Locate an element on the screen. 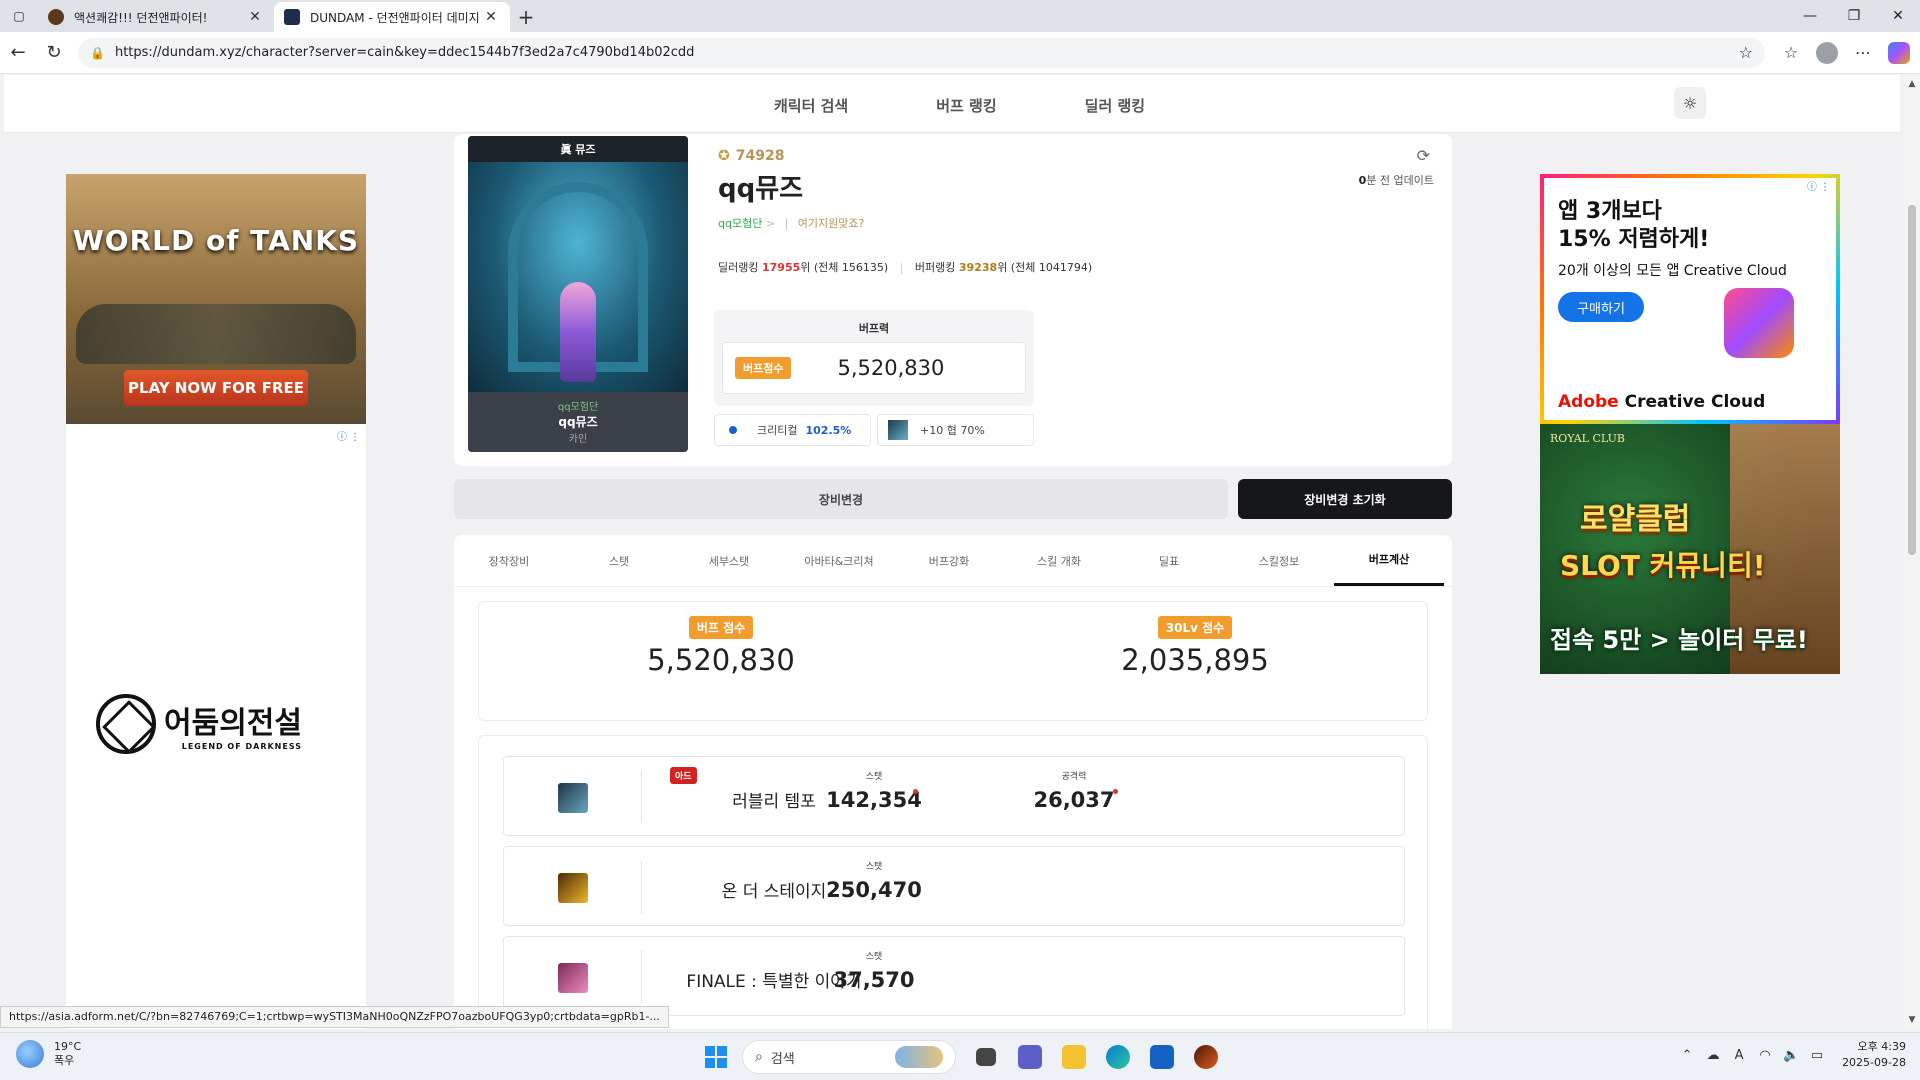 Image resolution: width=1920 pixels, height=1080 pixels. tab-skill-info: 스킬정보 is located at coordinates (1279, 560).